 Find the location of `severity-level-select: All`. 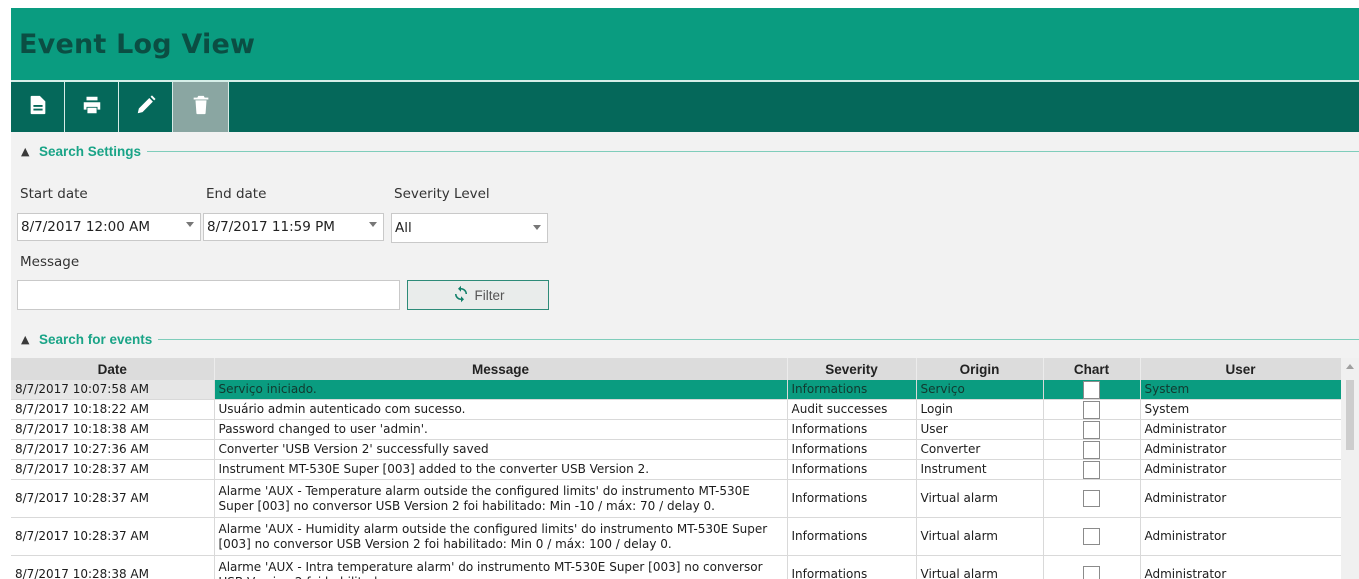

severity-level-select: All is located at coordinates (469, 228).